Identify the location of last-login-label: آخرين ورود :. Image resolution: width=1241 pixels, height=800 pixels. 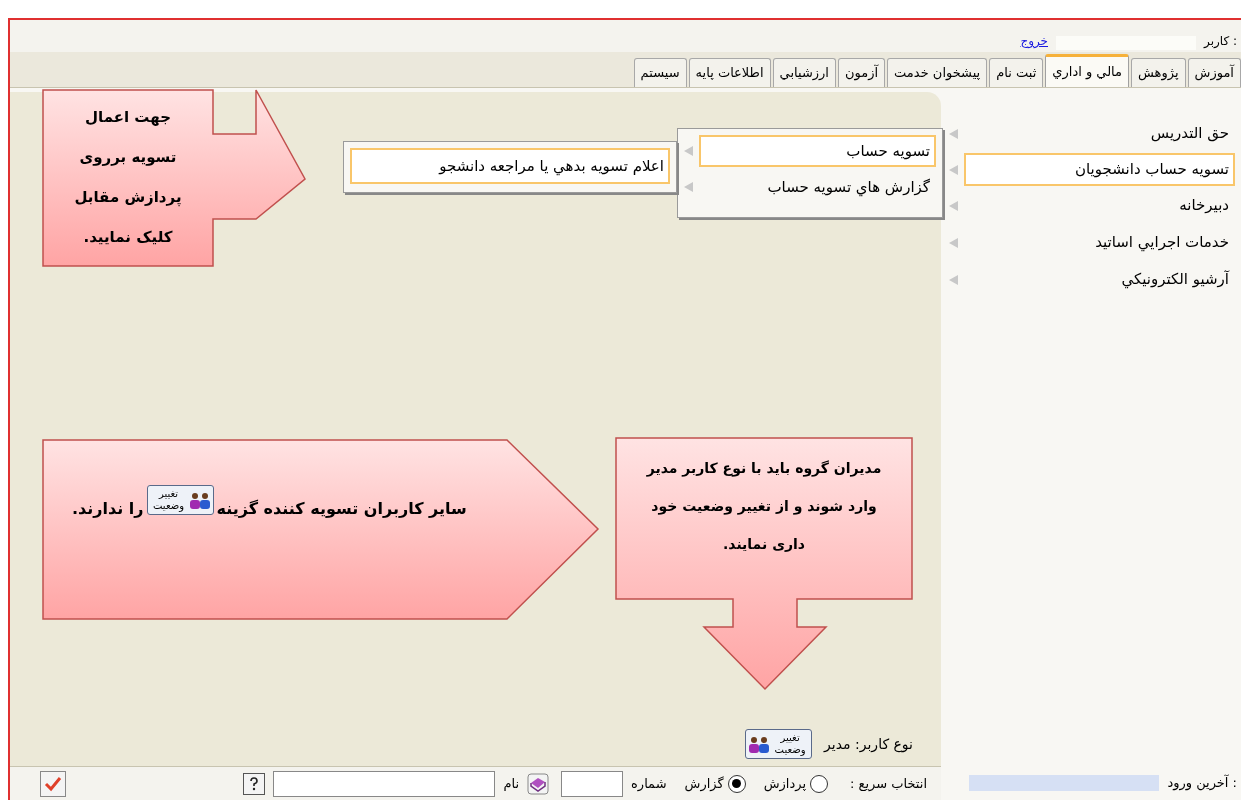
(1202, 783).